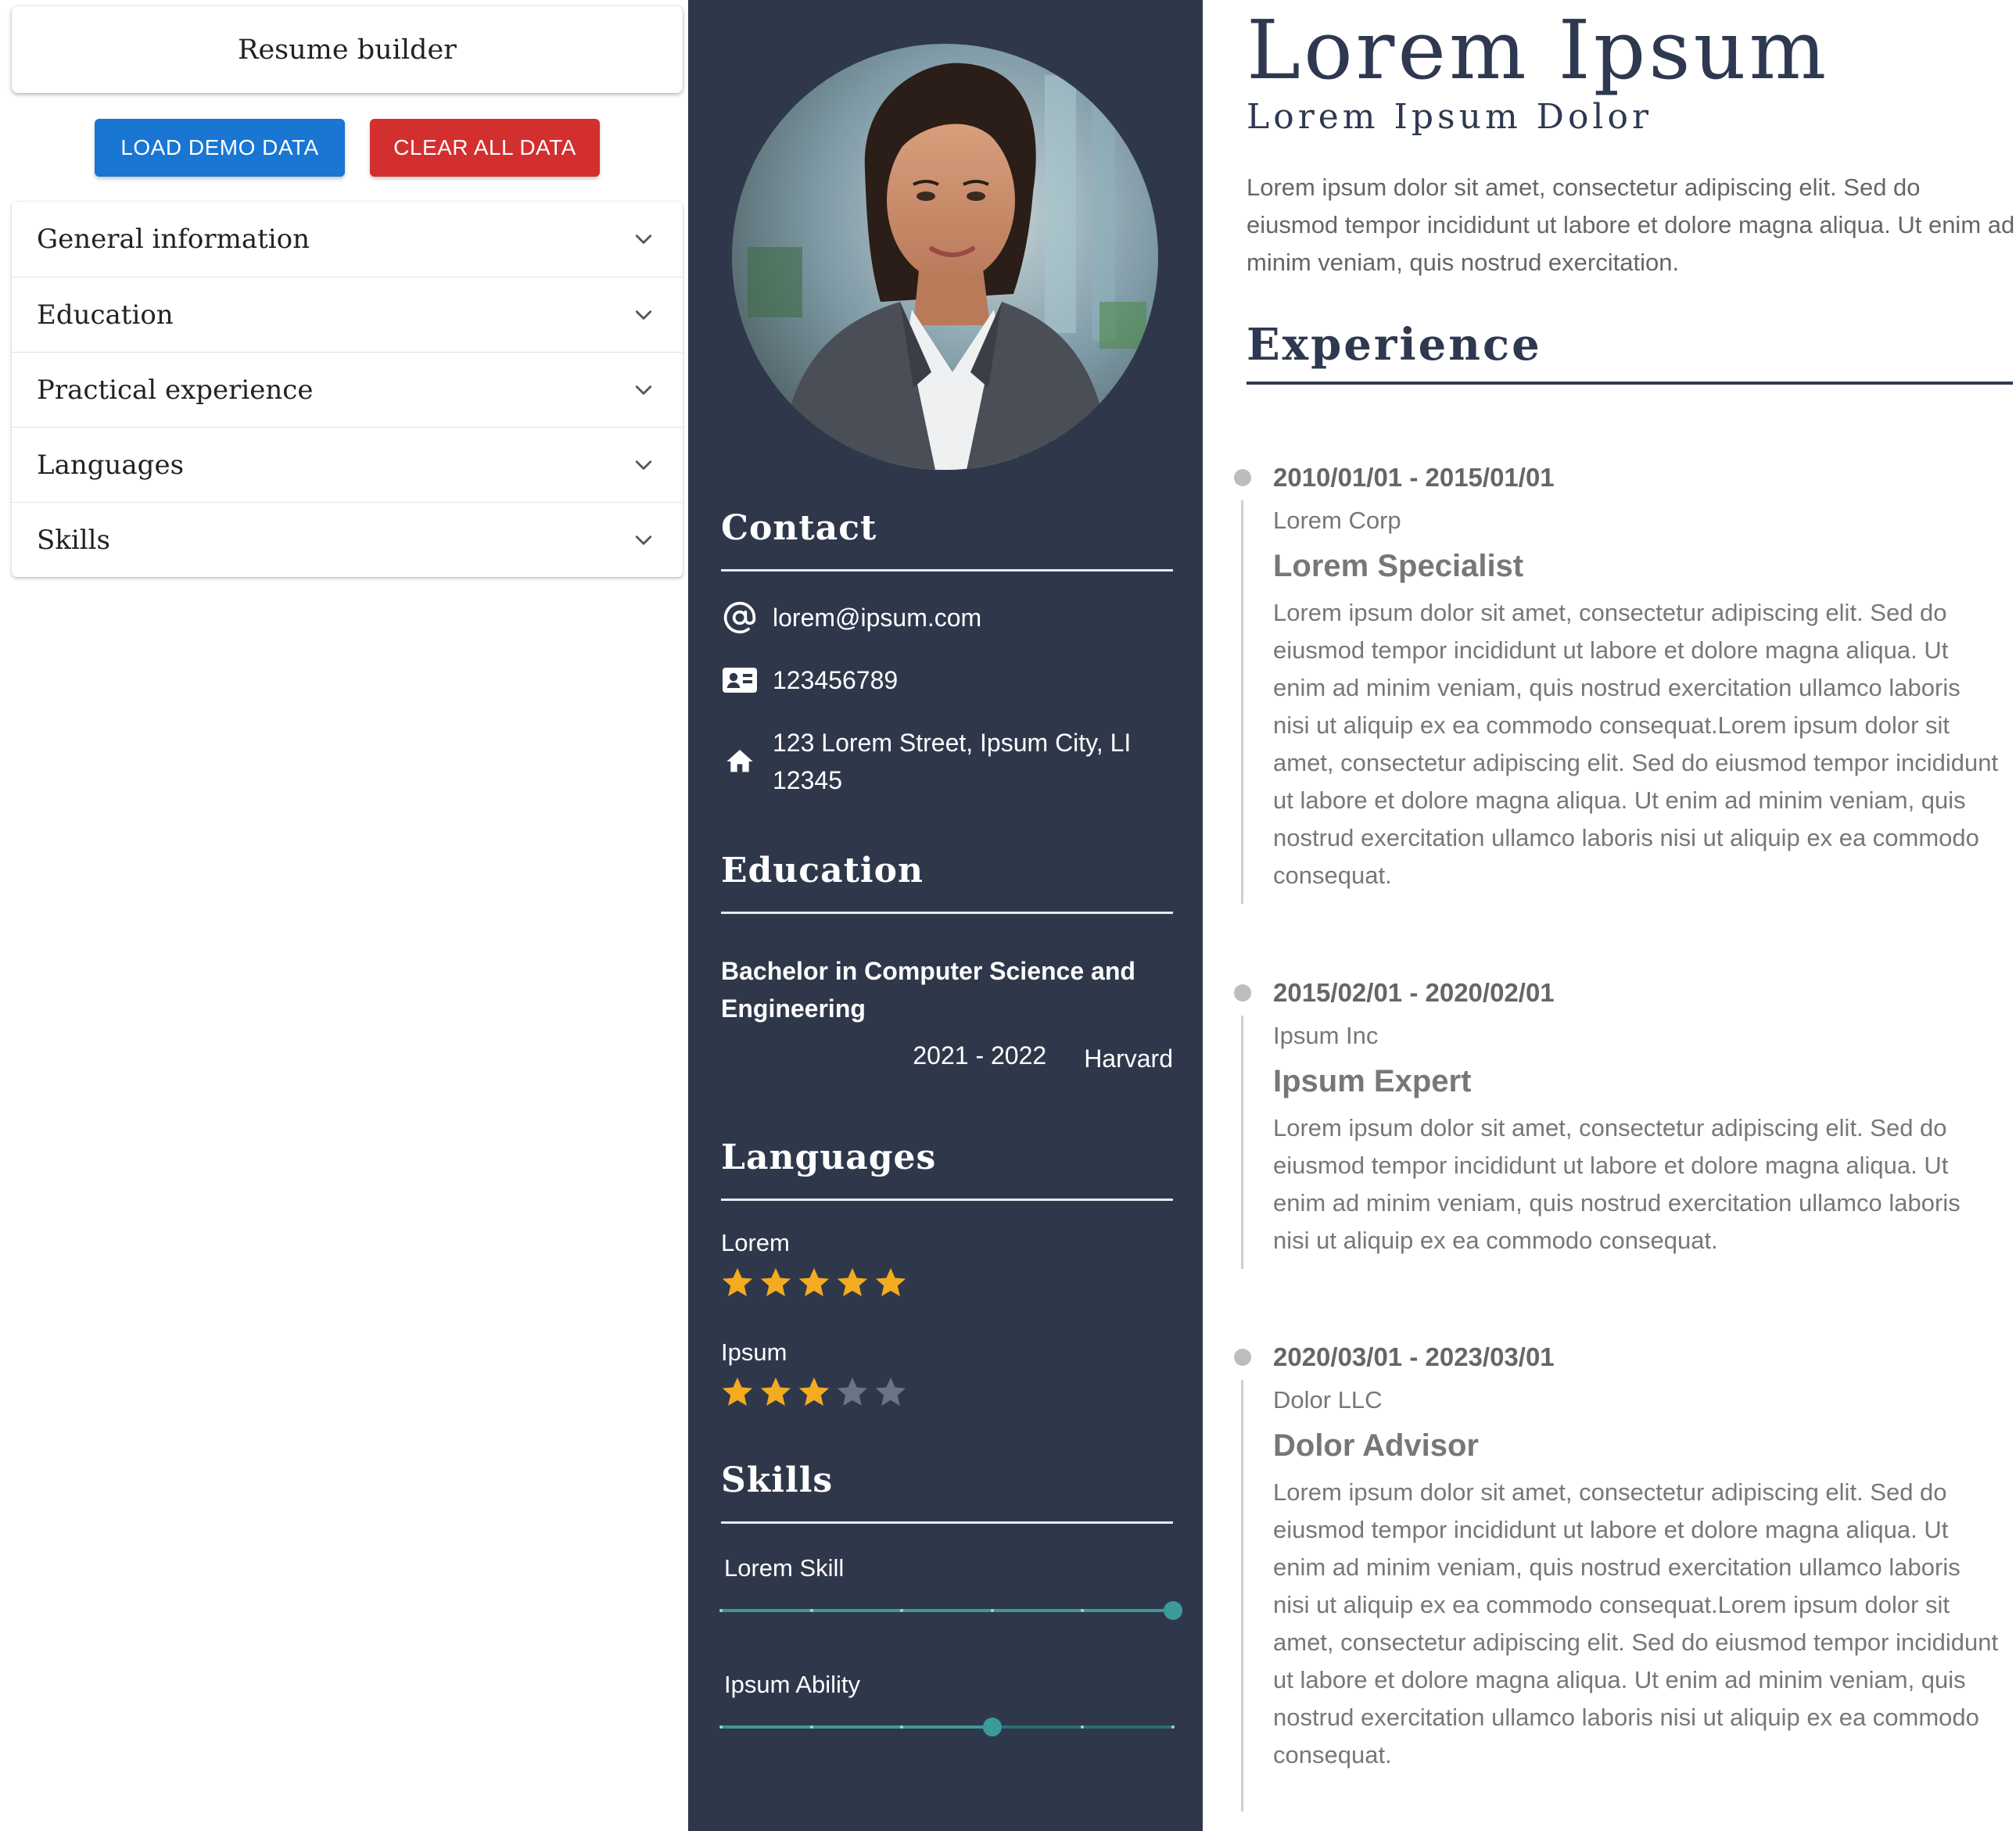 The height and width of the screenshot is (1831, 2016). What do you see at coordinates (347, 539) in the screenshot?
I see `accordion-skills: Skills` at bounding box center [347, 539].